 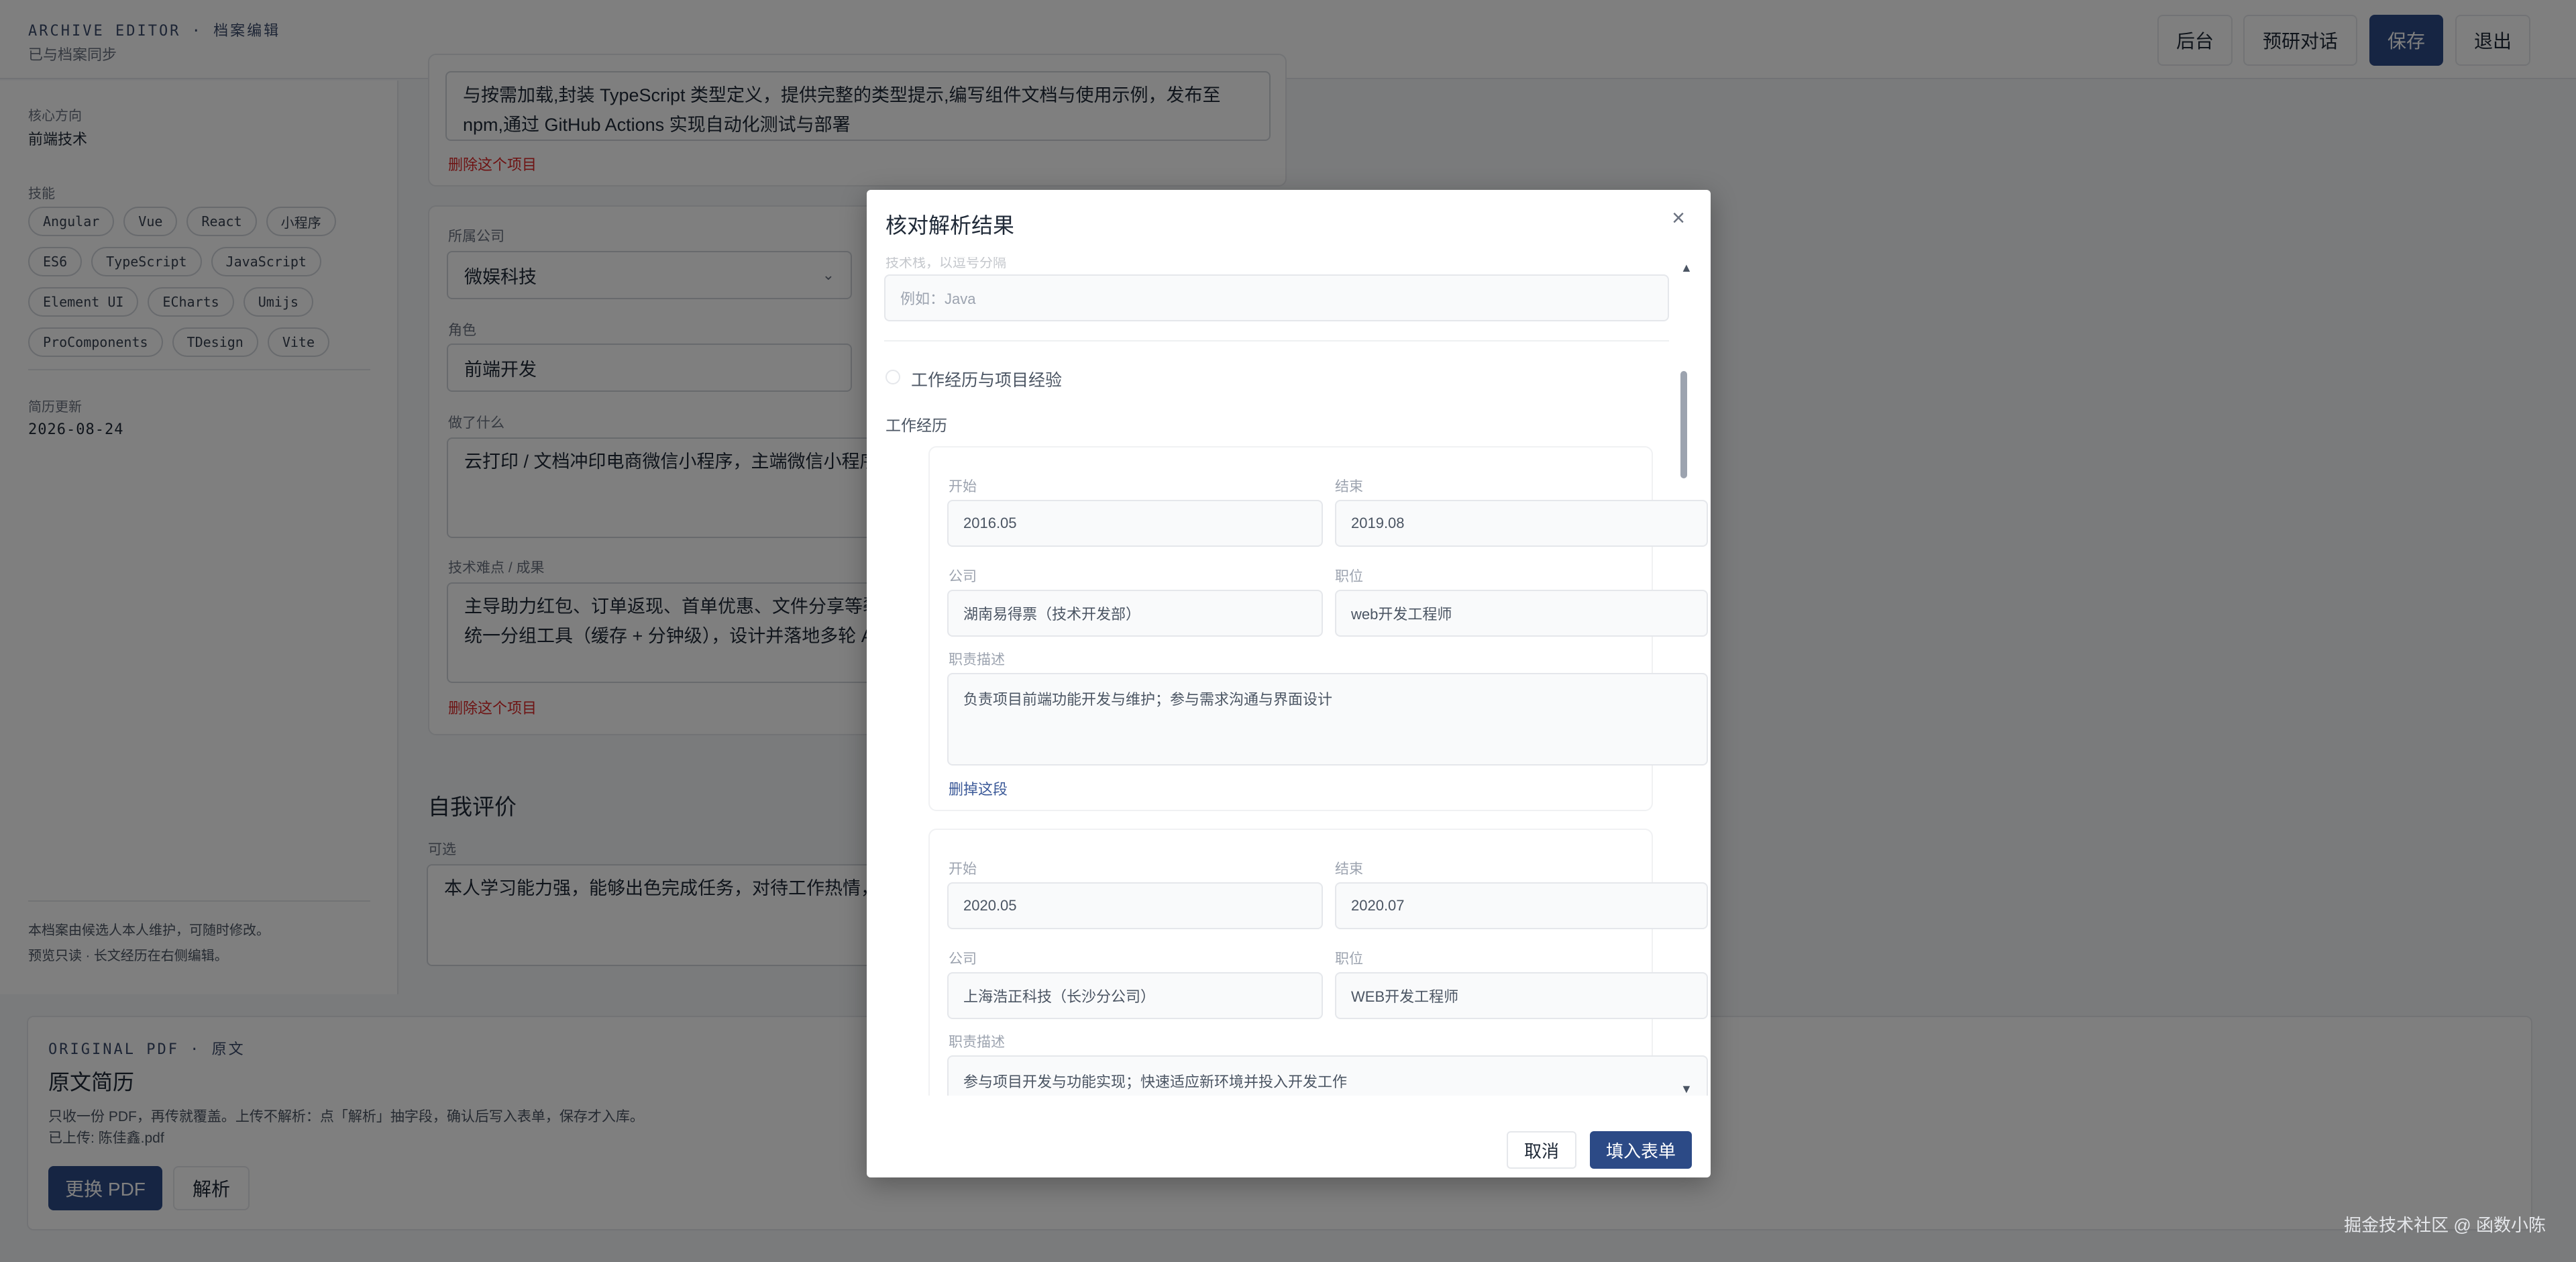 I want to click on fill-form-button: 填入表单, so click(x=1641, y=1150).